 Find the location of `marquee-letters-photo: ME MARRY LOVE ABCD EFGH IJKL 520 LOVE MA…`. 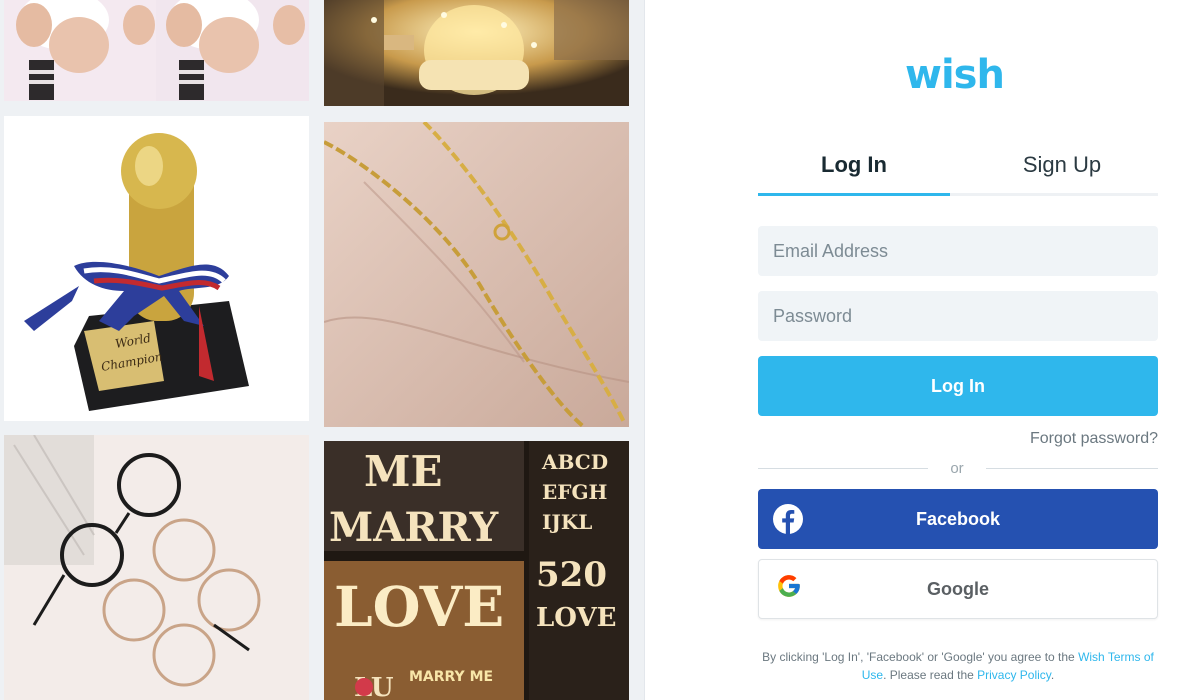

marquee-letters-photo: ME MARRY LOVE ABCD EFGH IJKL 520 LOVE MA… is located at coordinates (476, 570).